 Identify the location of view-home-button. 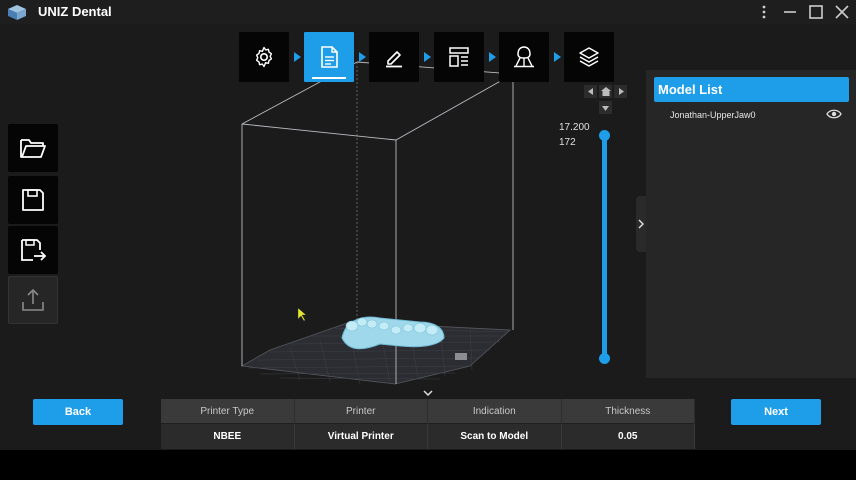
(605, 91).